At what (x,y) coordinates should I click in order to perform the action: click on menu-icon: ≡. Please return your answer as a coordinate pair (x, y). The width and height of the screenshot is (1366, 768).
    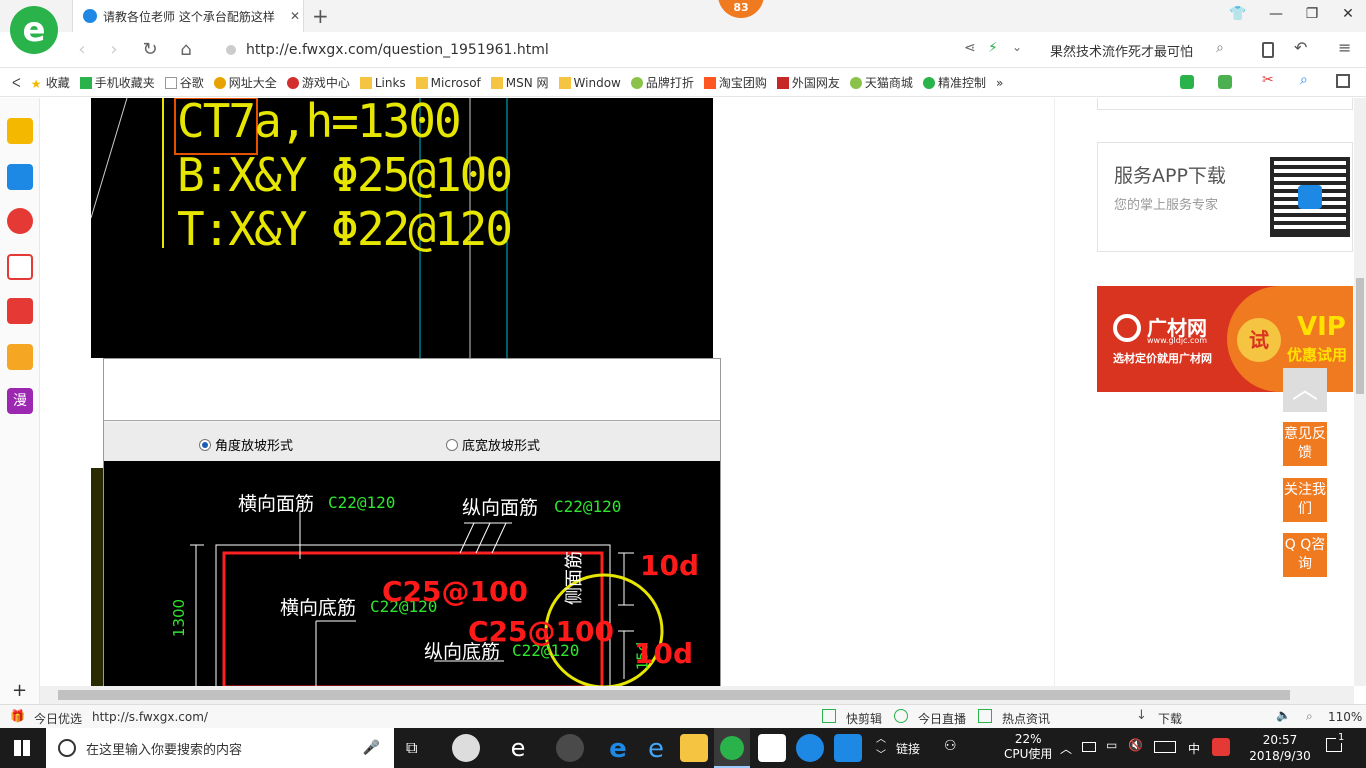
    Looking at the image, I should click on (1344, 47).